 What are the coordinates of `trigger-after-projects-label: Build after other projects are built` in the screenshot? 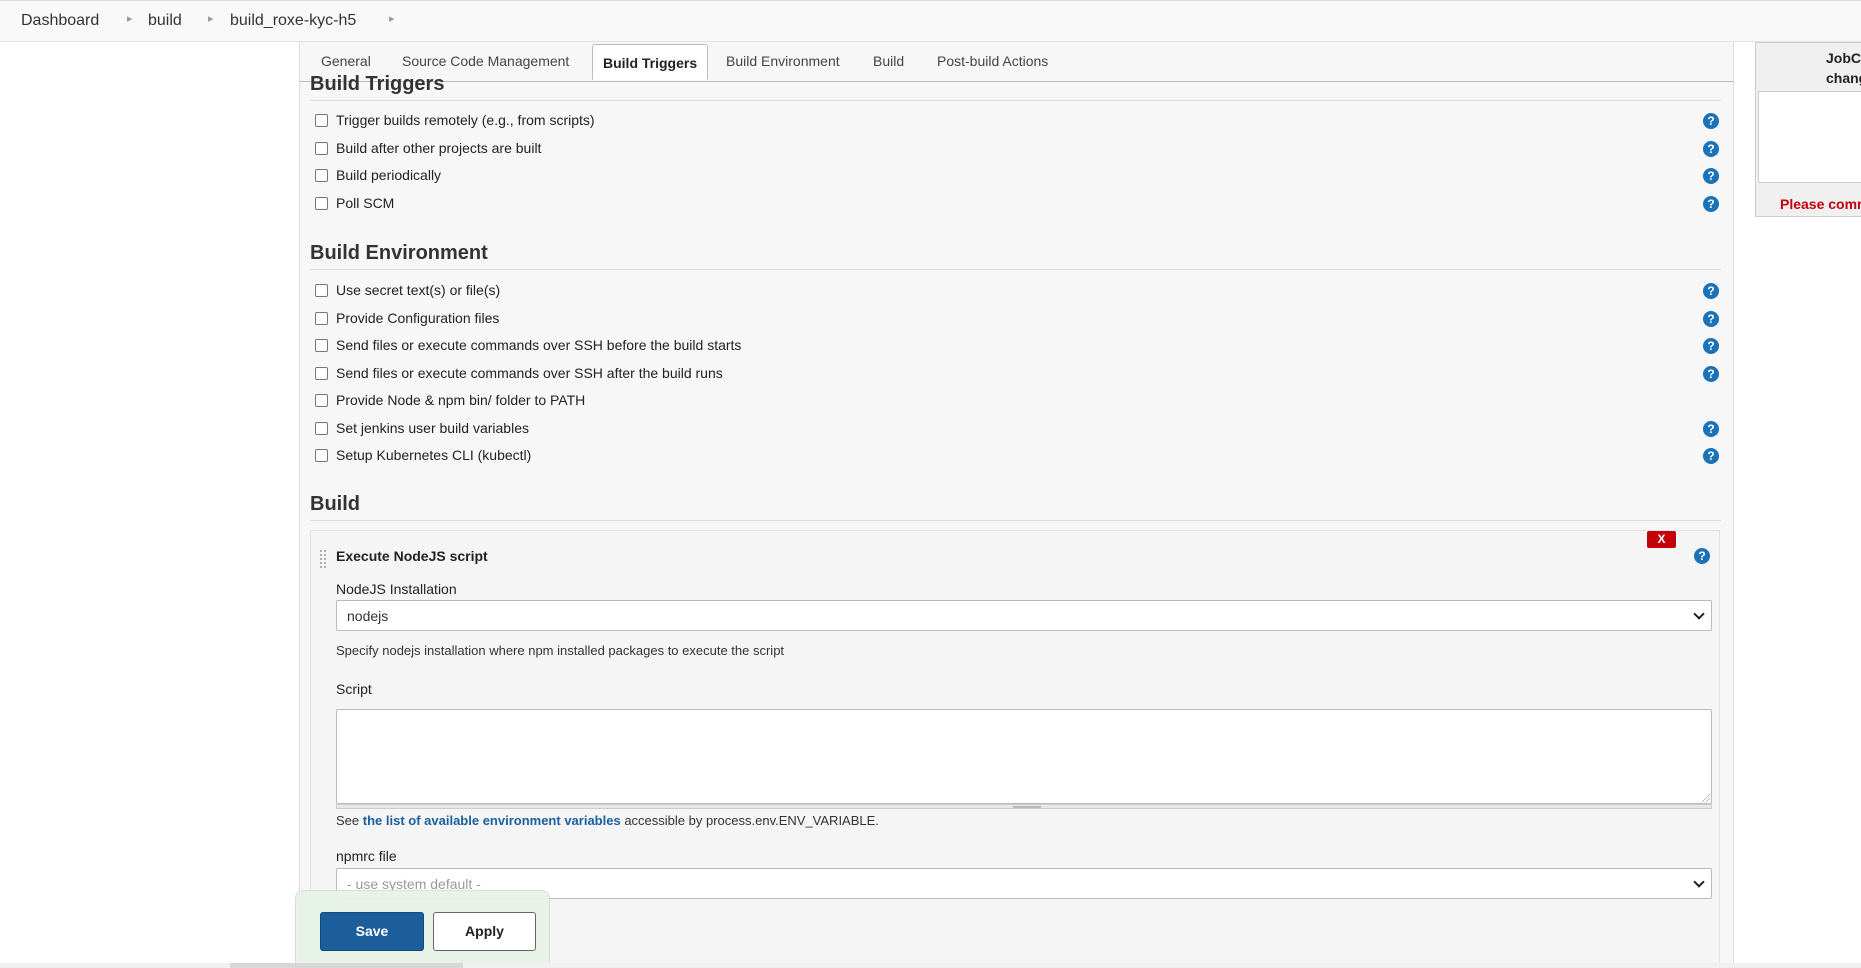 It's located at (438, 148).